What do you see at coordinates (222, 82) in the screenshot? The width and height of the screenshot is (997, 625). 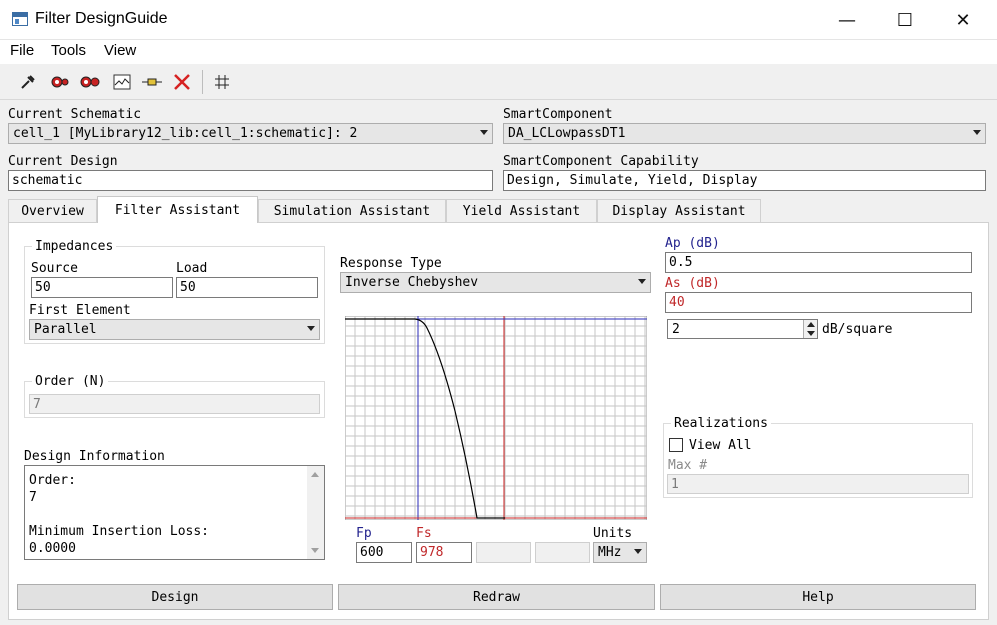 I see `grid-icon` at bounding box center [222, 82].